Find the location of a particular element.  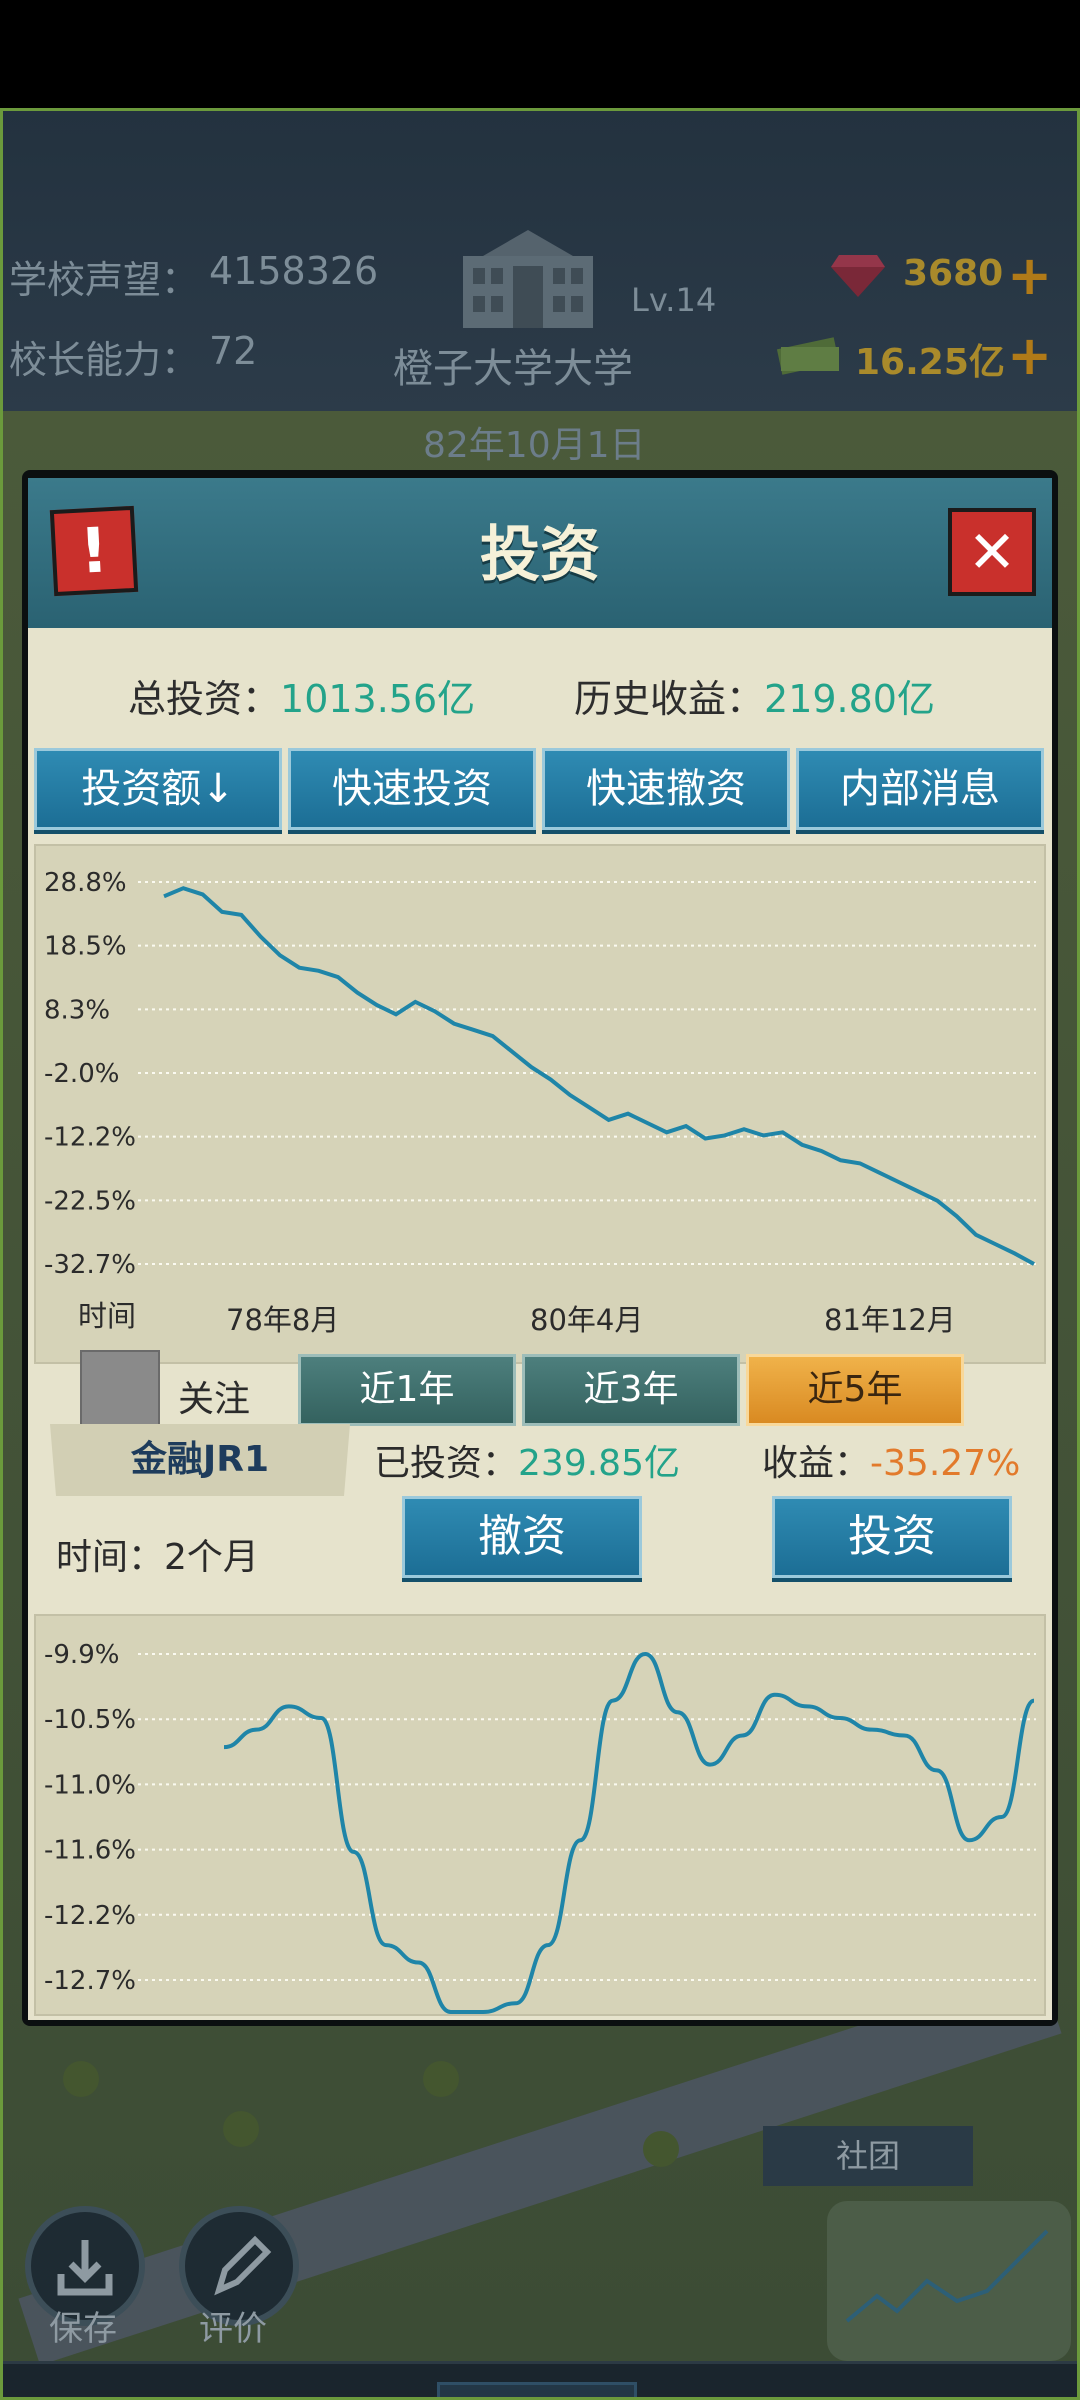

y-tick-label: -11.6% is located at coordinates (90, 1851).